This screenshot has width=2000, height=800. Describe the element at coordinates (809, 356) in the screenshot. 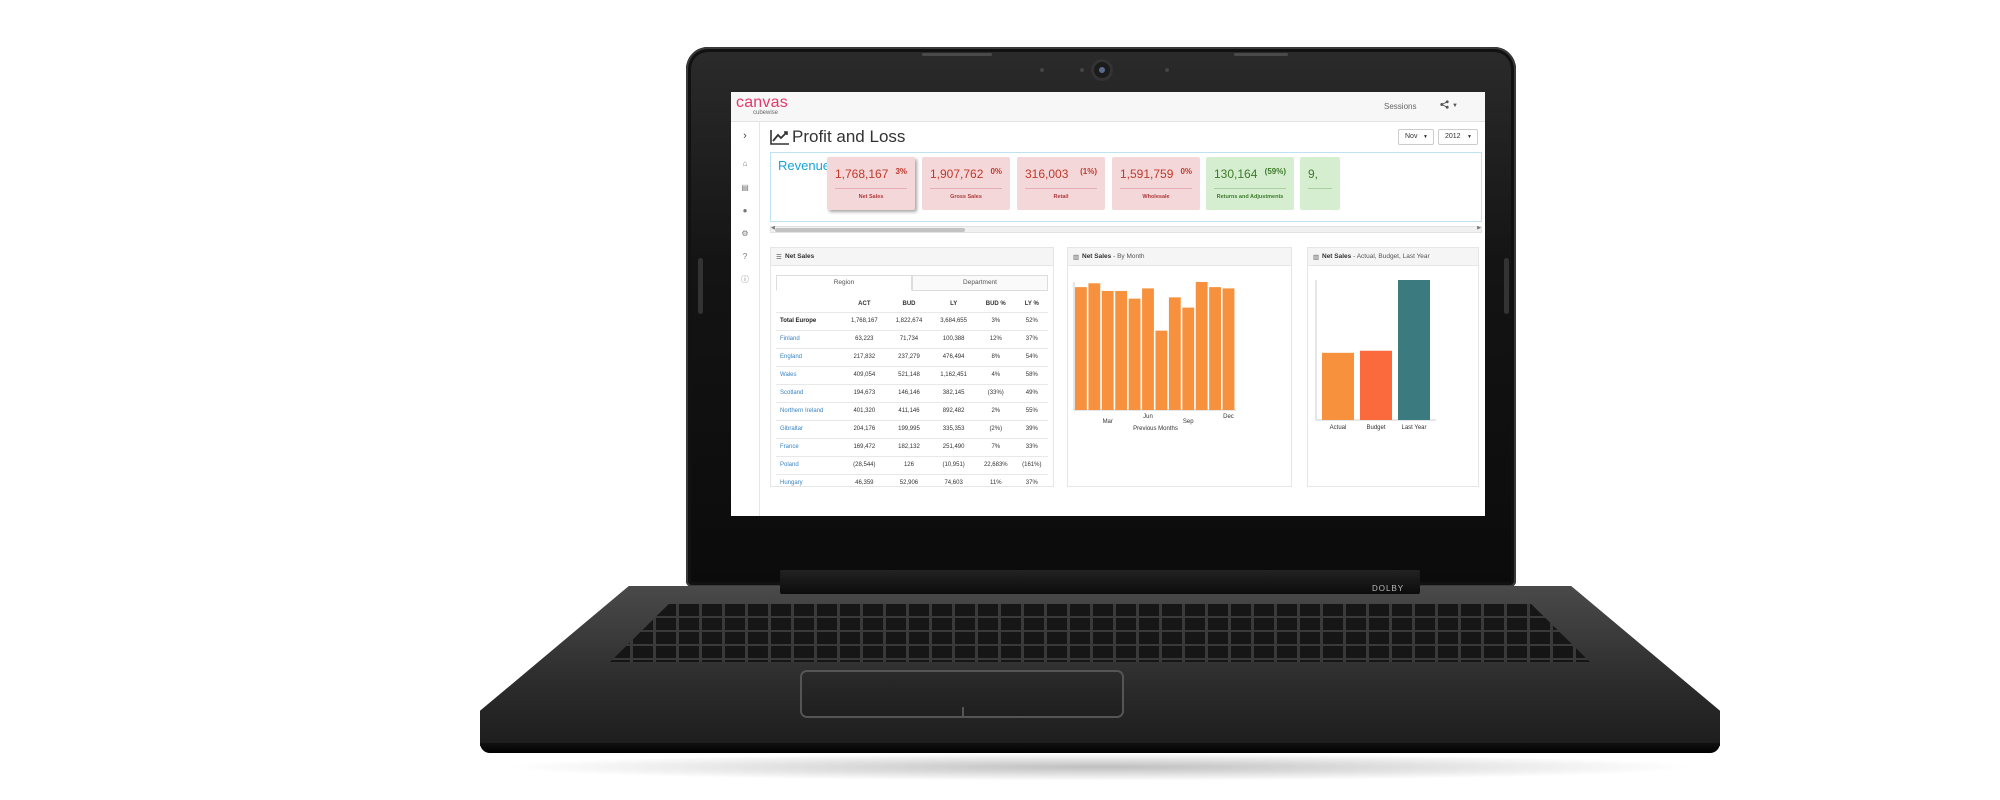

I see `row-name: England` at that location.